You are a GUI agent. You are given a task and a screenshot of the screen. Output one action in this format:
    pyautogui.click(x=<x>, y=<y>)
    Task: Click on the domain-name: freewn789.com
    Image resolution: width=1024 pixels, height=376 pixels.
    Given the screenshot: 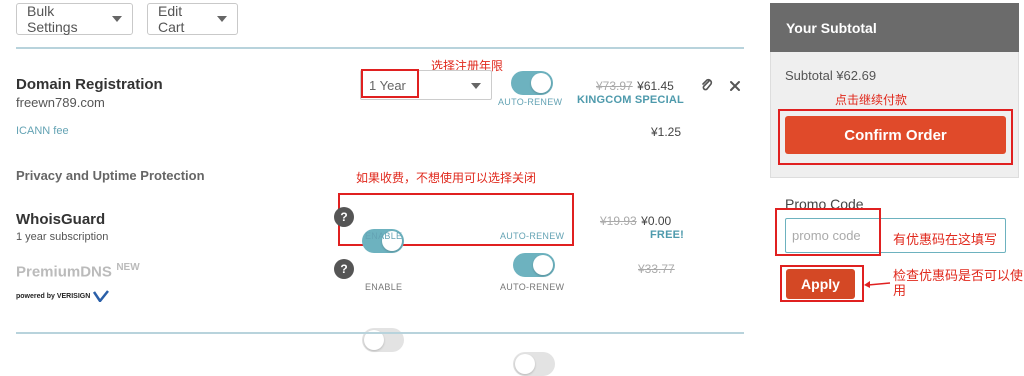 What is the action you would take?
    pyautogui.click(x=60, y=102)
    